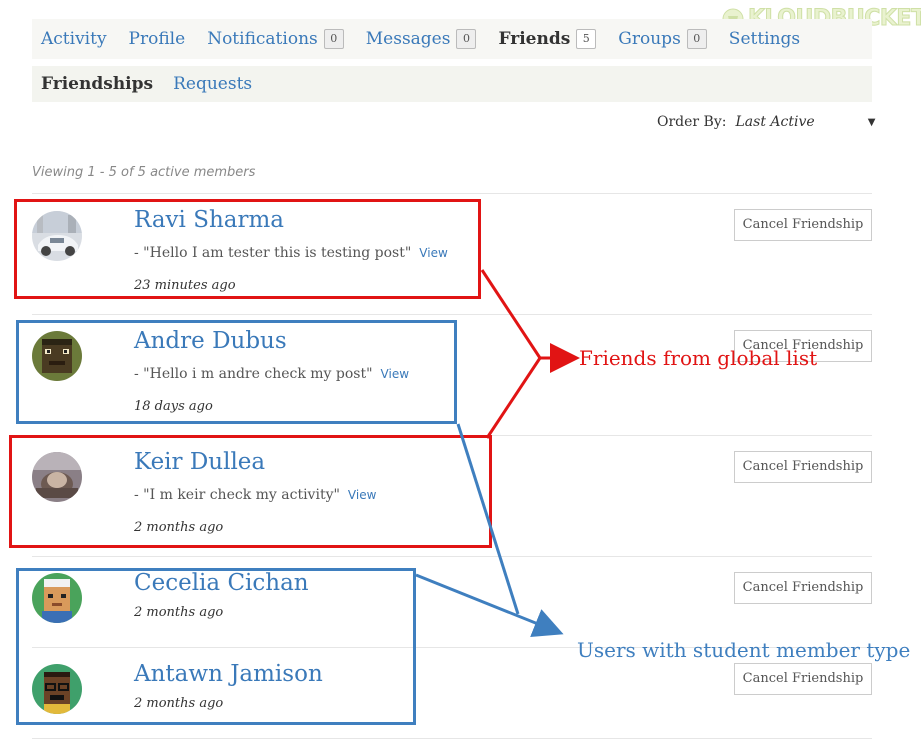 This screenshot has height=751, width=921. I want to click on arrow-red-upper, so click(511, 314).